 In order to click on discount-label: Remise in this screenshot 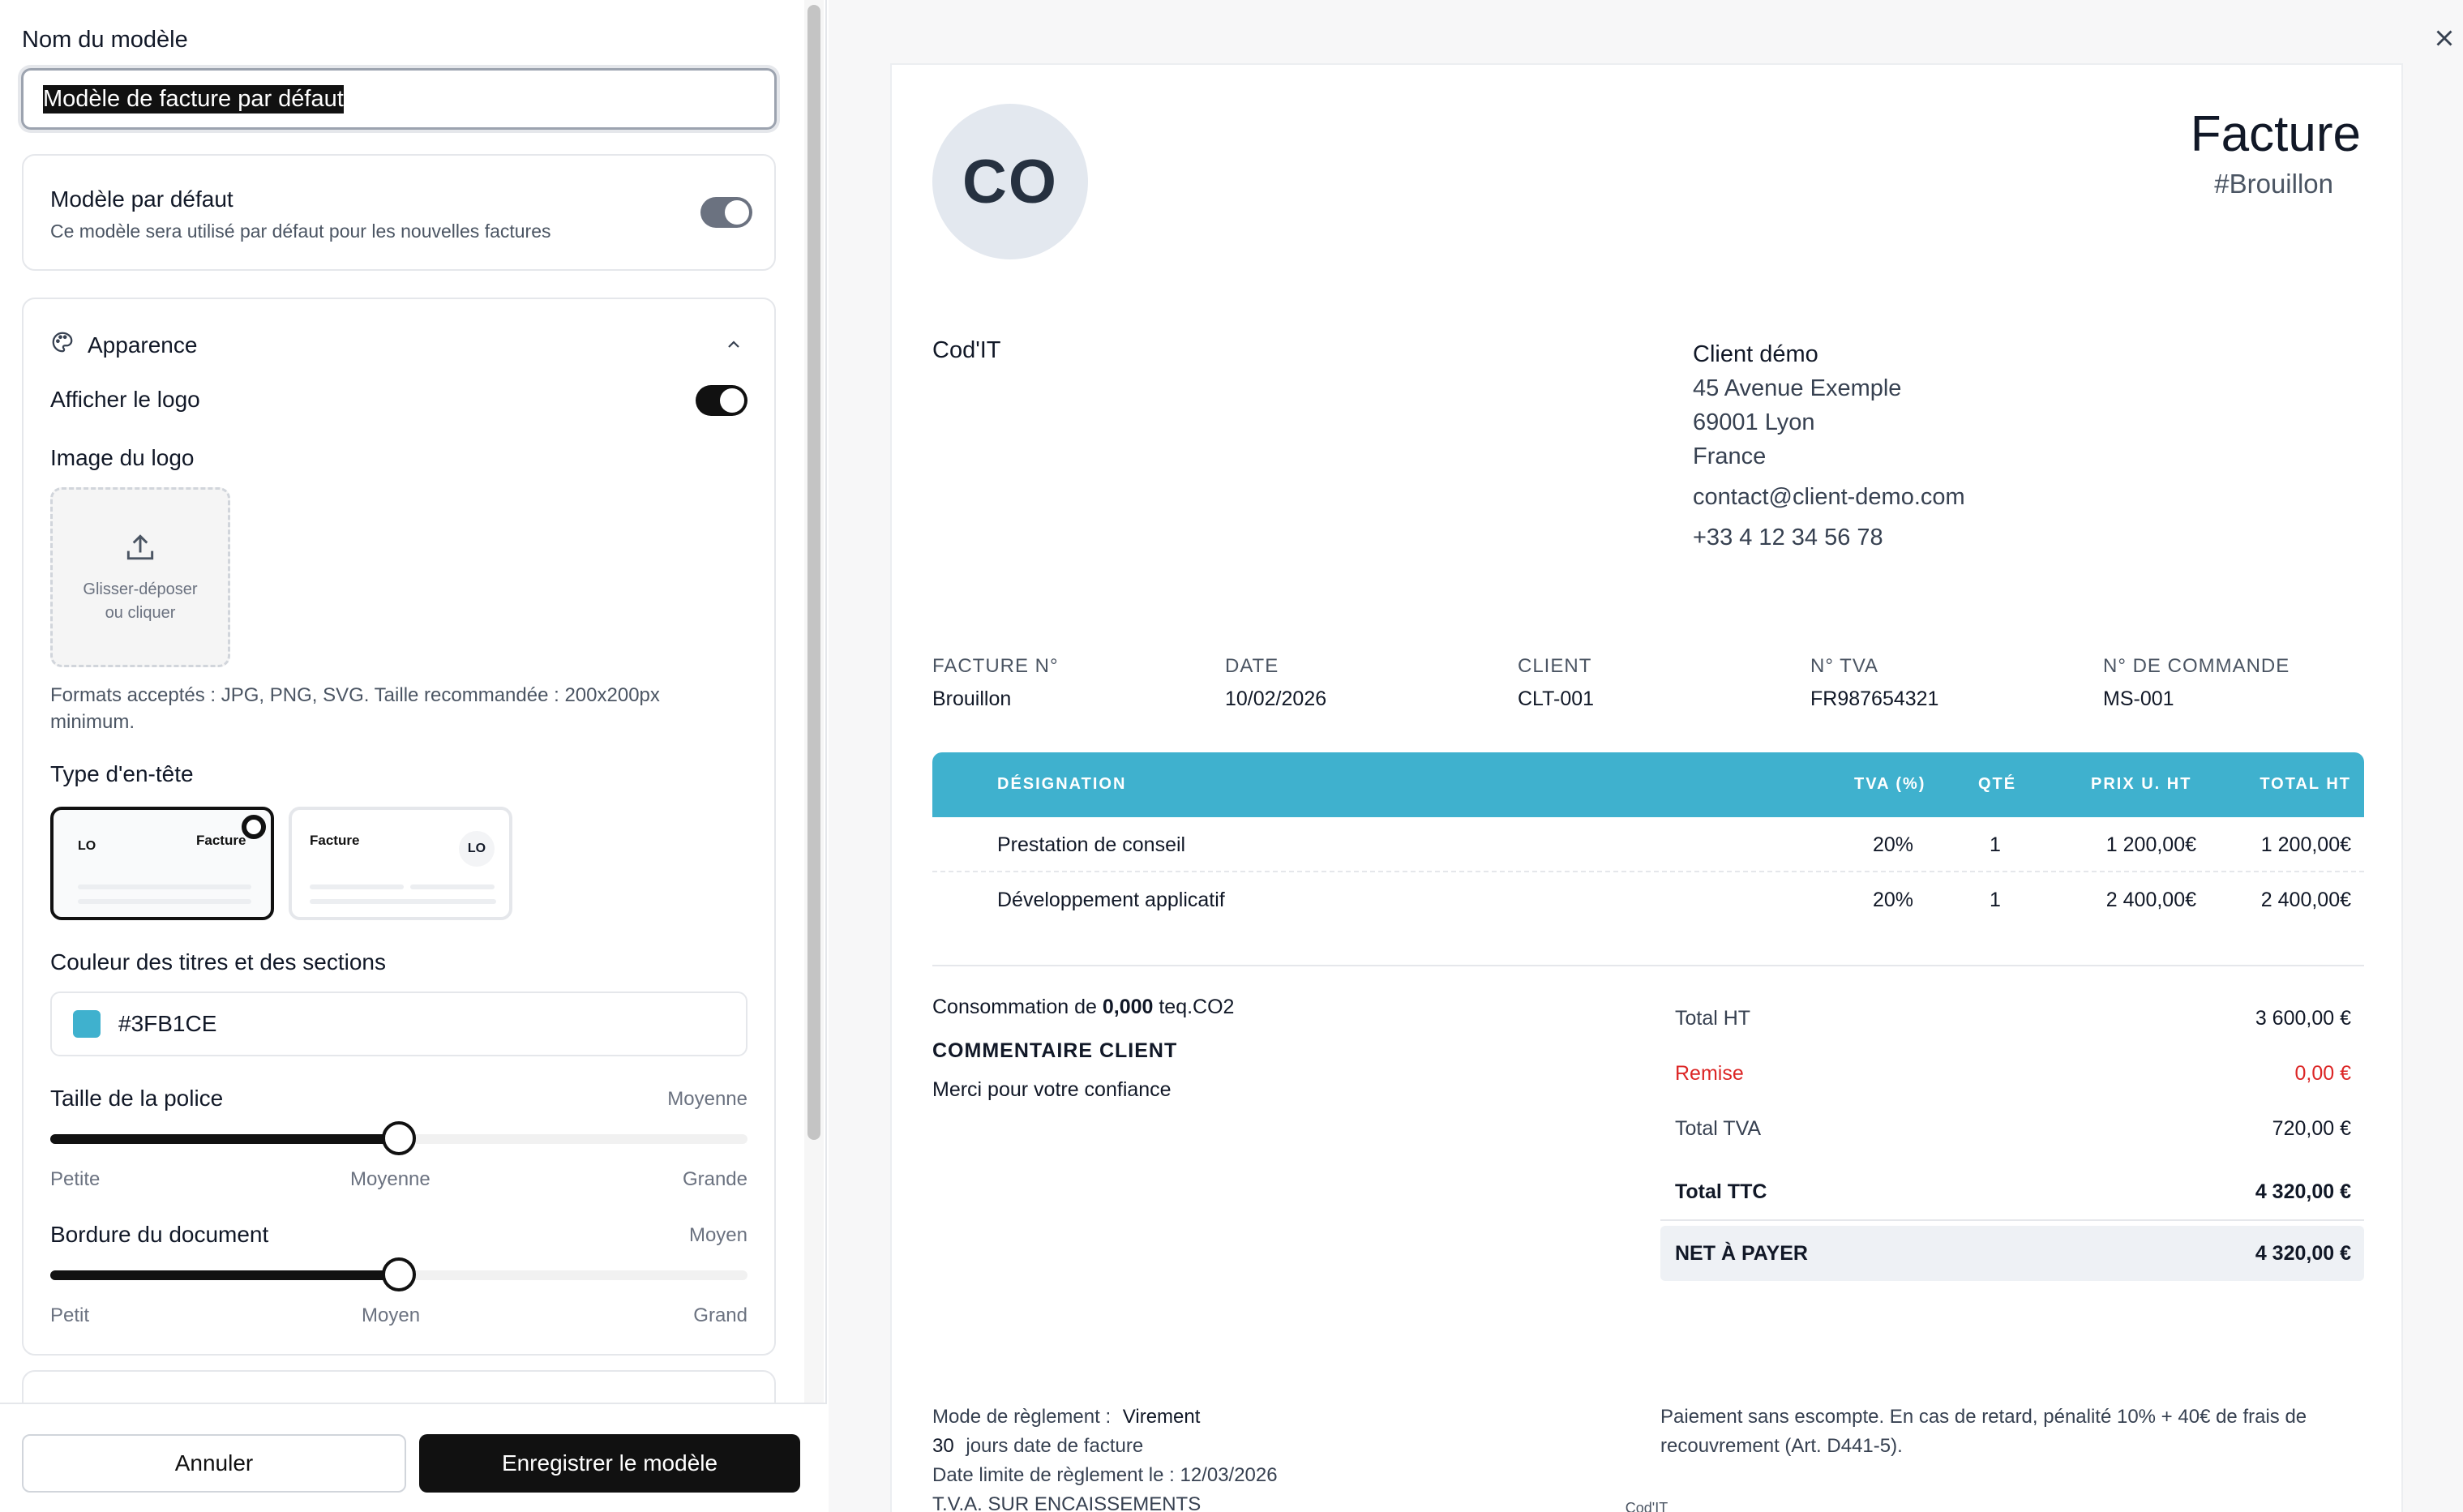, I will do `click(1709, 1073)`.